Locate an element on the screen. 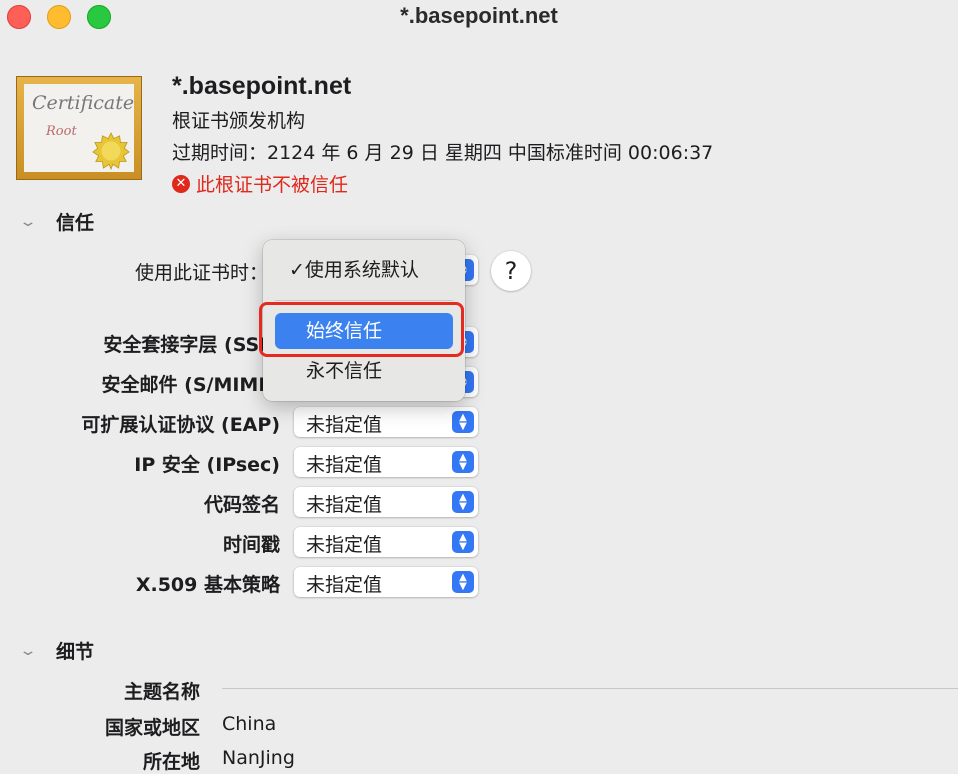 The height and width of the screenshot is (774, 958). menu-separator is located at coordinates (364, 300).